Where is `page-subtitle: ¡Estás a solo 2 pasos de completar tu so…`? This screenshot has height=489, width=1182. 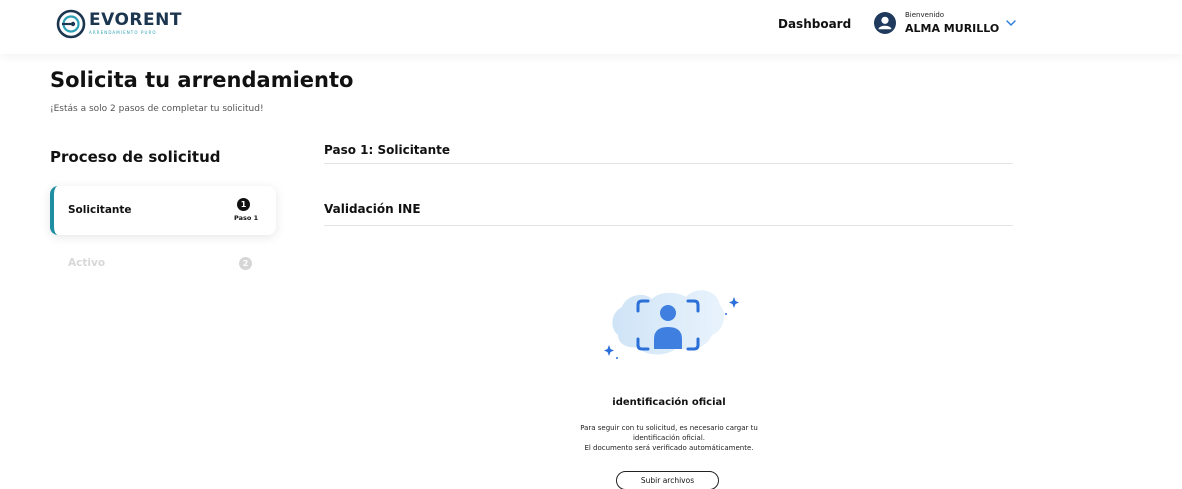 page-subtitle: ¡Estás a solo 2 pasos de completar tu so… is located at coordinates (157, 109).